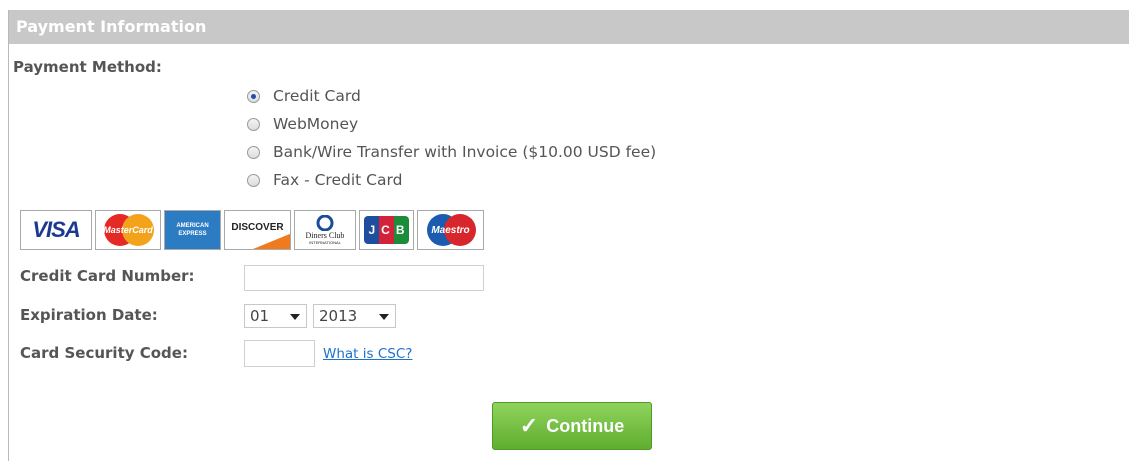  What do you see at coordinates (89, 315) in the screenshot?
I see `expiration-date-label: Expiration Date:` at bounding box center [89, 315].